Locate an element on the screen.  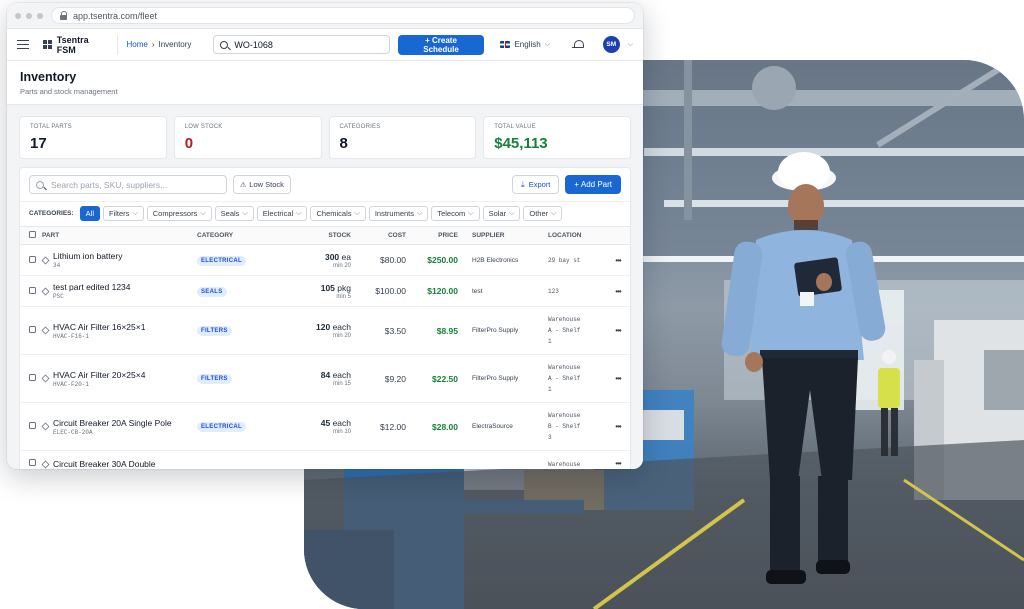
part-name: Lithium ion battery is located at coordinates (87, 256).